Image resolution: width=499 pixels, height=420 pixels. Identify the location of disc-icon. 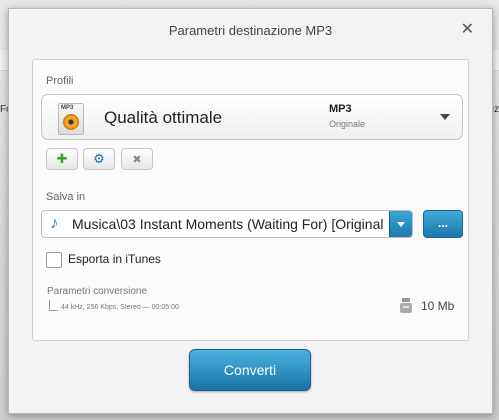
(71, 122).